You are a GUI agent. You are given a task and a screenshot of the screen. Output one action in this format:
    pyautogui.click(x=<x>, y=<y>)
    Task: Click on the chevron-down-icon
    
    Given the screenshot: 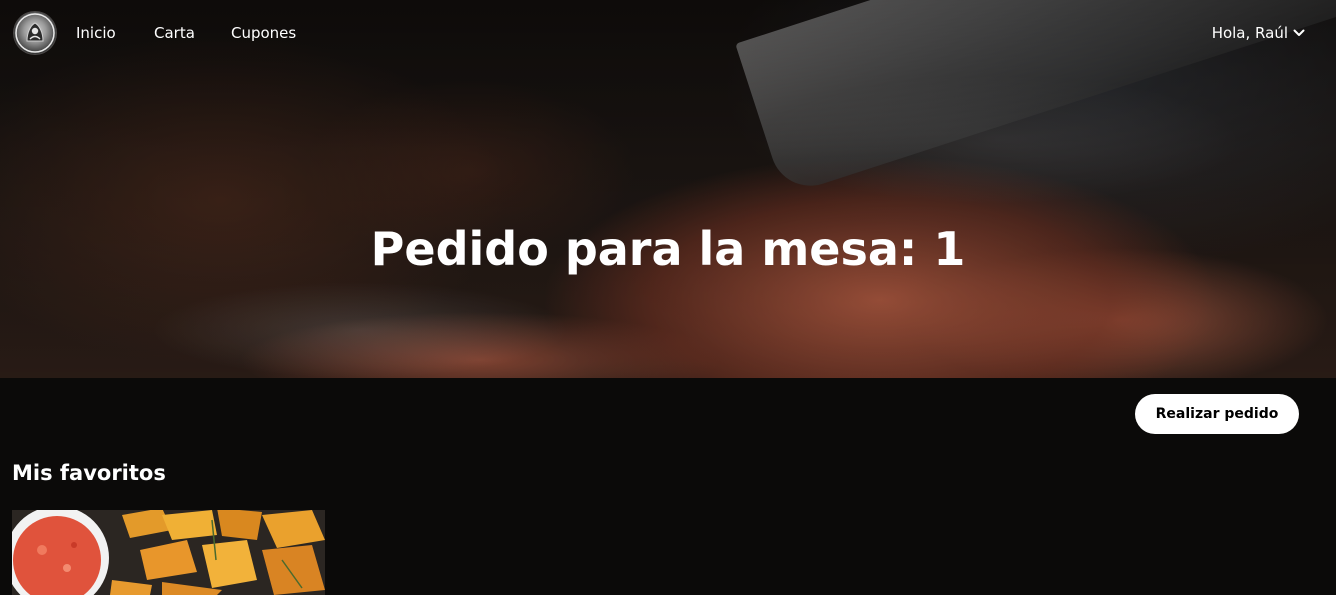 What is the action you would take?
    pyautogui.click(x=1299, y=32)
    